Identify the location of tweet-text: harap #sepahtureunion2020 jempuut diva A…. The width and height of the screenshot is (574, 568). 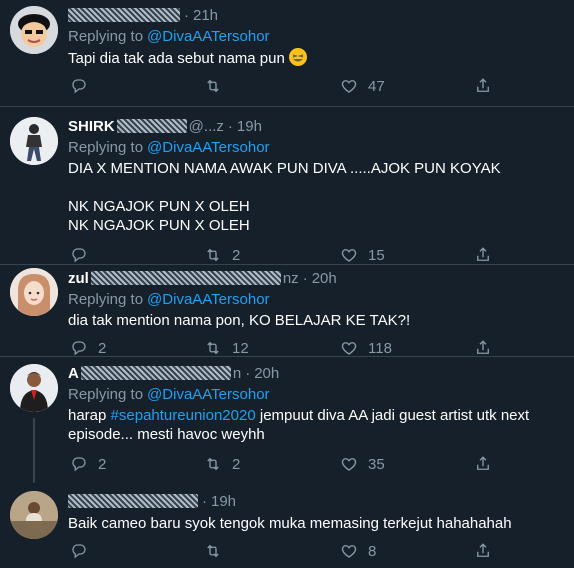
(301, 425).